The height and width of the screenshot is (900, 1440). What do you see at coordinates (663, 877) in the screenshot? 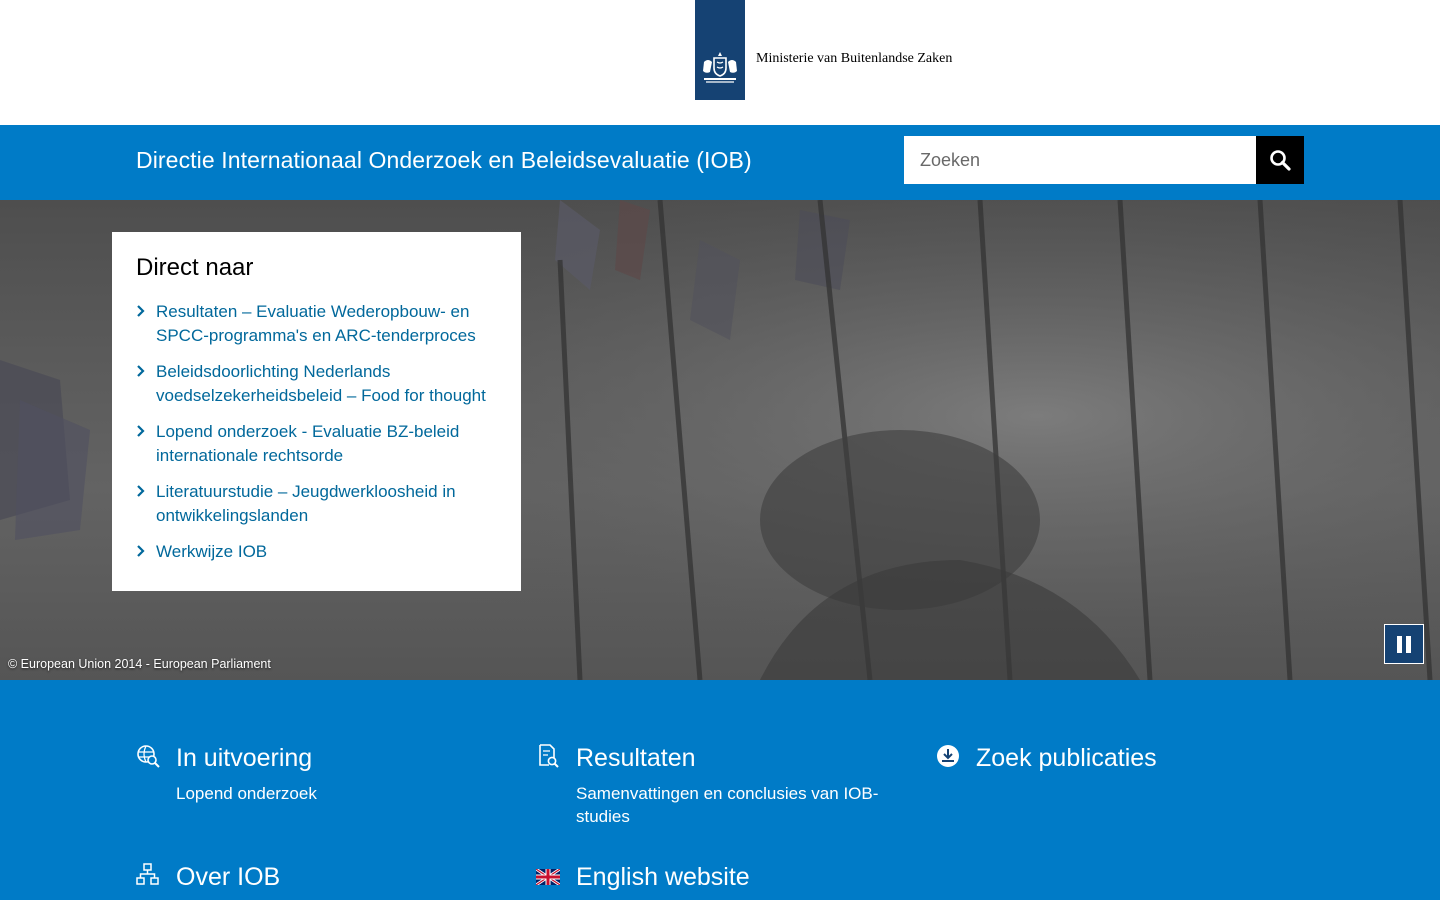
I see `tile-title-english-website: English website` at bounding box center [663, 877].